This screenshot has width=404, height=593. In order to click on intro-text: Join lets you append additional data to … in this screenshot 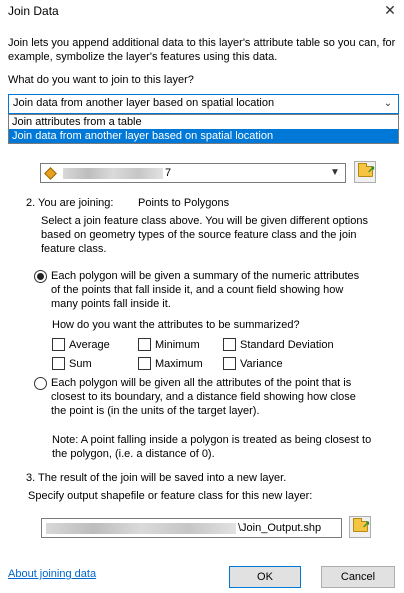, I will do `click(202, 50)`.